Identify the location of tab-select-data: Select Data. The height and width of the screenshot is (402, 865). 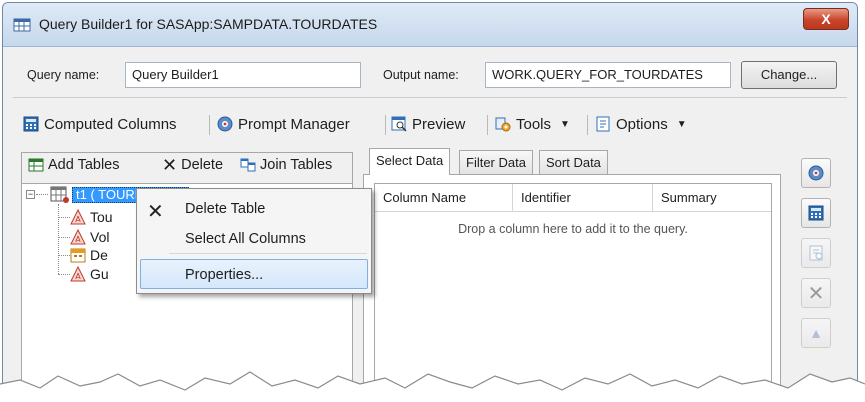
(410, 161).